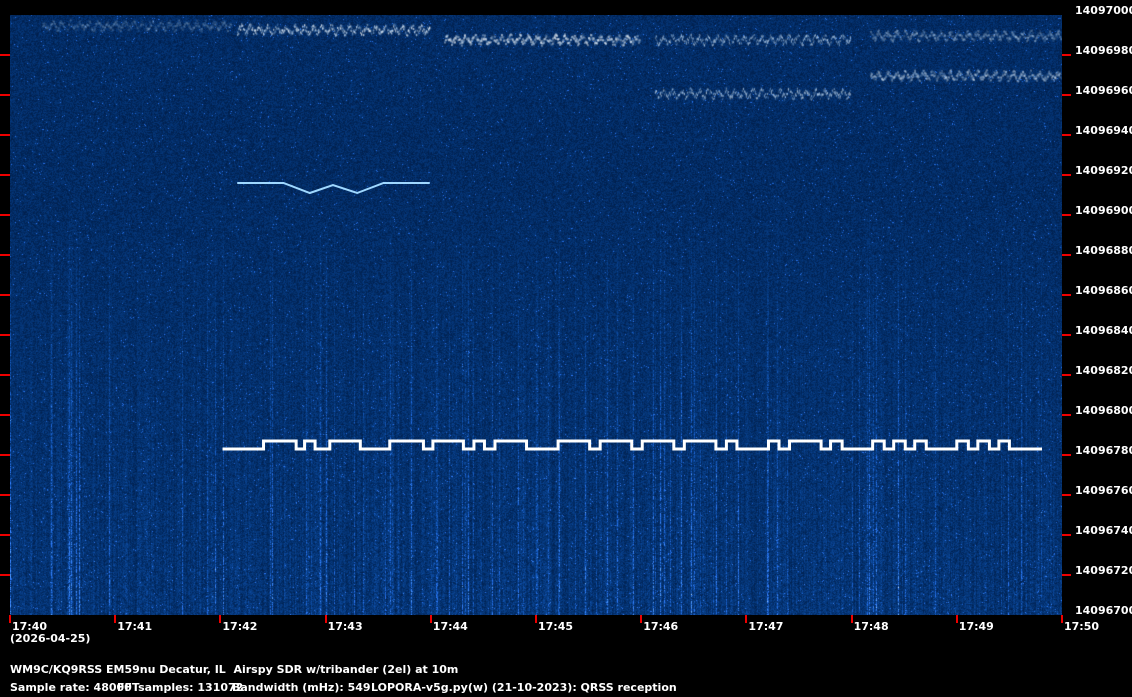 The image size is (1132, 697). Describe the element at coordinates (1103, 410) in the screenshot. I see `y-tick-label: 14096800` at that location.